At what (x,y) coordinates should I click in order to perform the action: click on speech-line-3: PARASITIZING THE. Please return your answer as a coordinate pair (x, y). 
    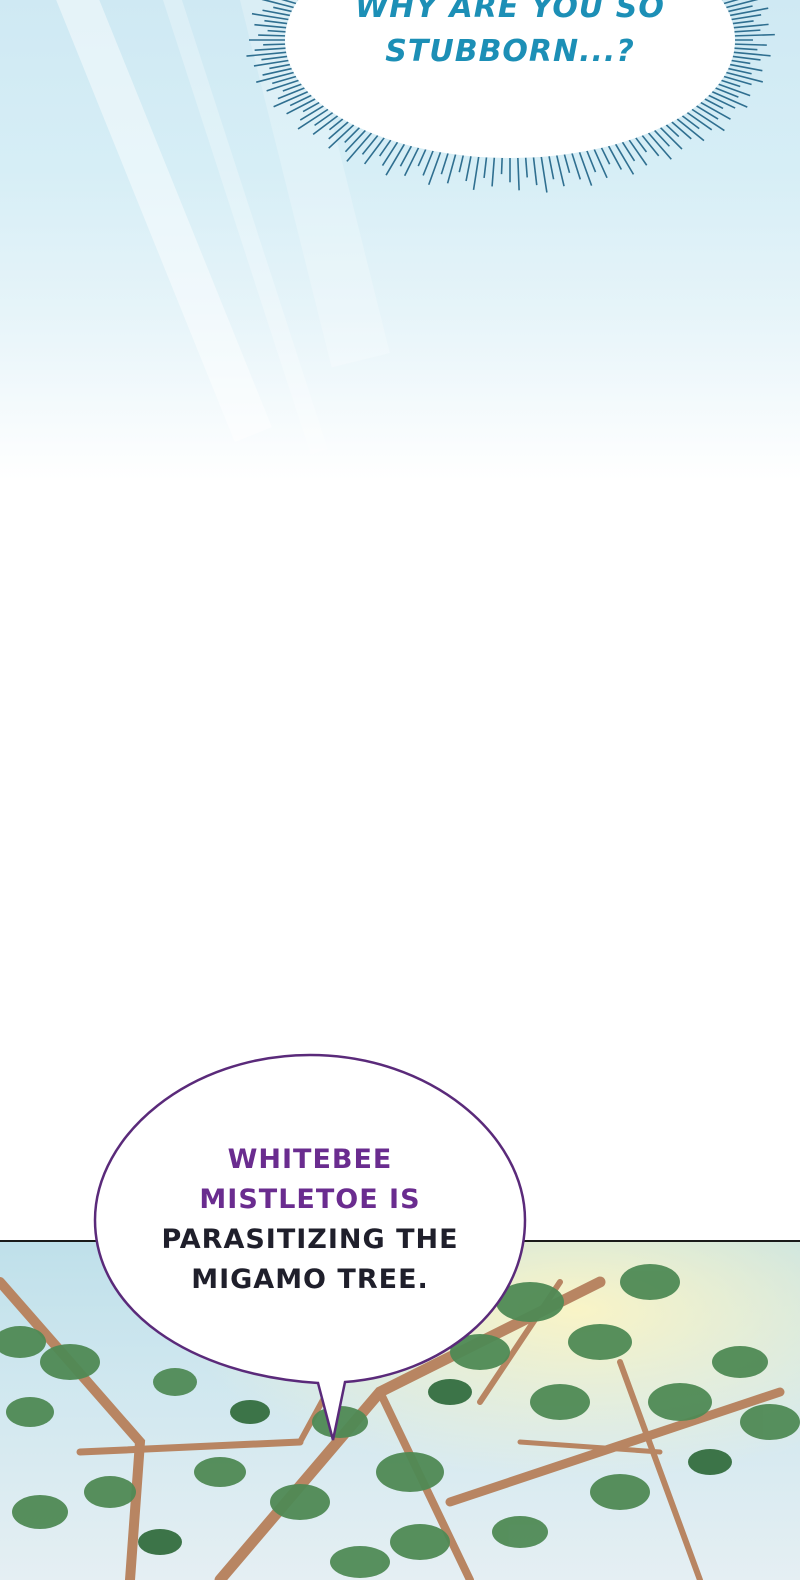
    Looking at the image, I should click on (310, 1239).